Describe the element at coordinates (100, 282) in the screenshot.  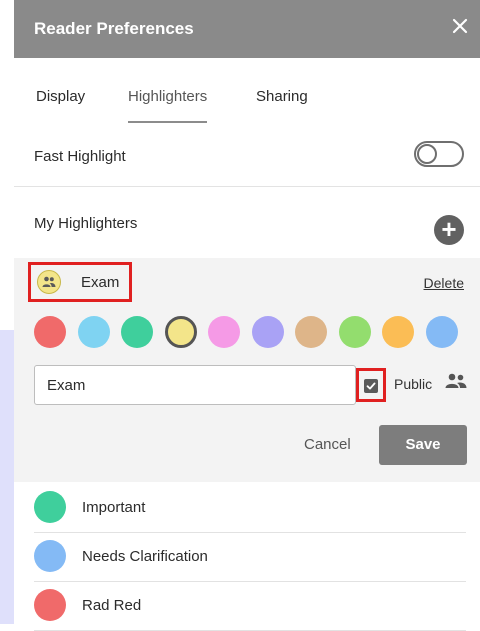
I see `highlighter-name: Exam` at that location.